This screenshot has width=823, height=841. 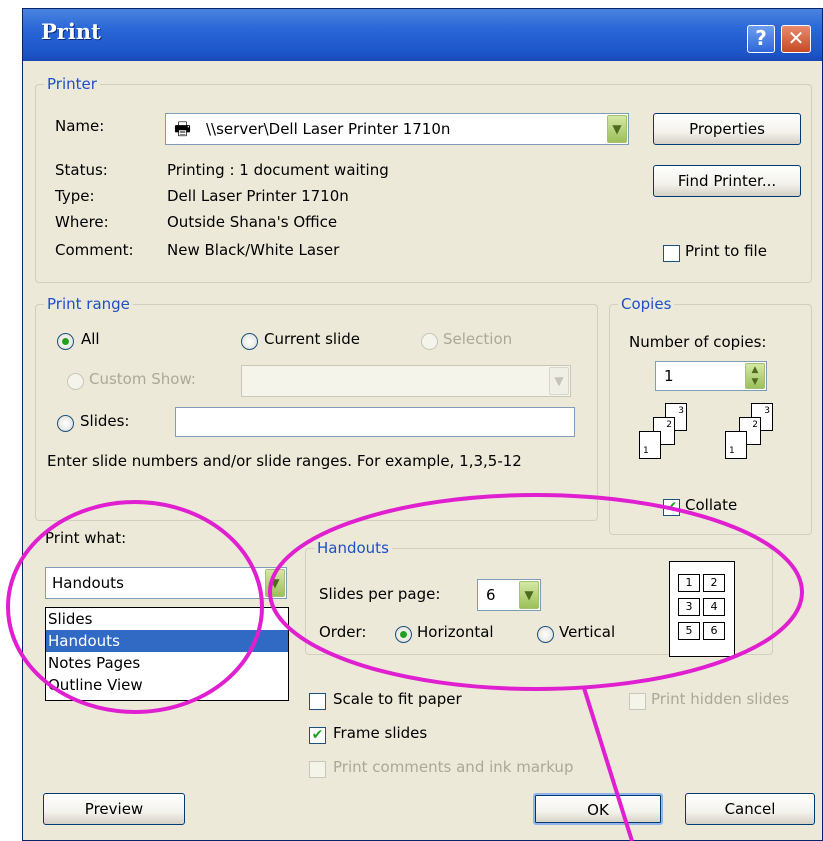 I want to click on collate-checkbox: ✔, so click(x=671, y=507).